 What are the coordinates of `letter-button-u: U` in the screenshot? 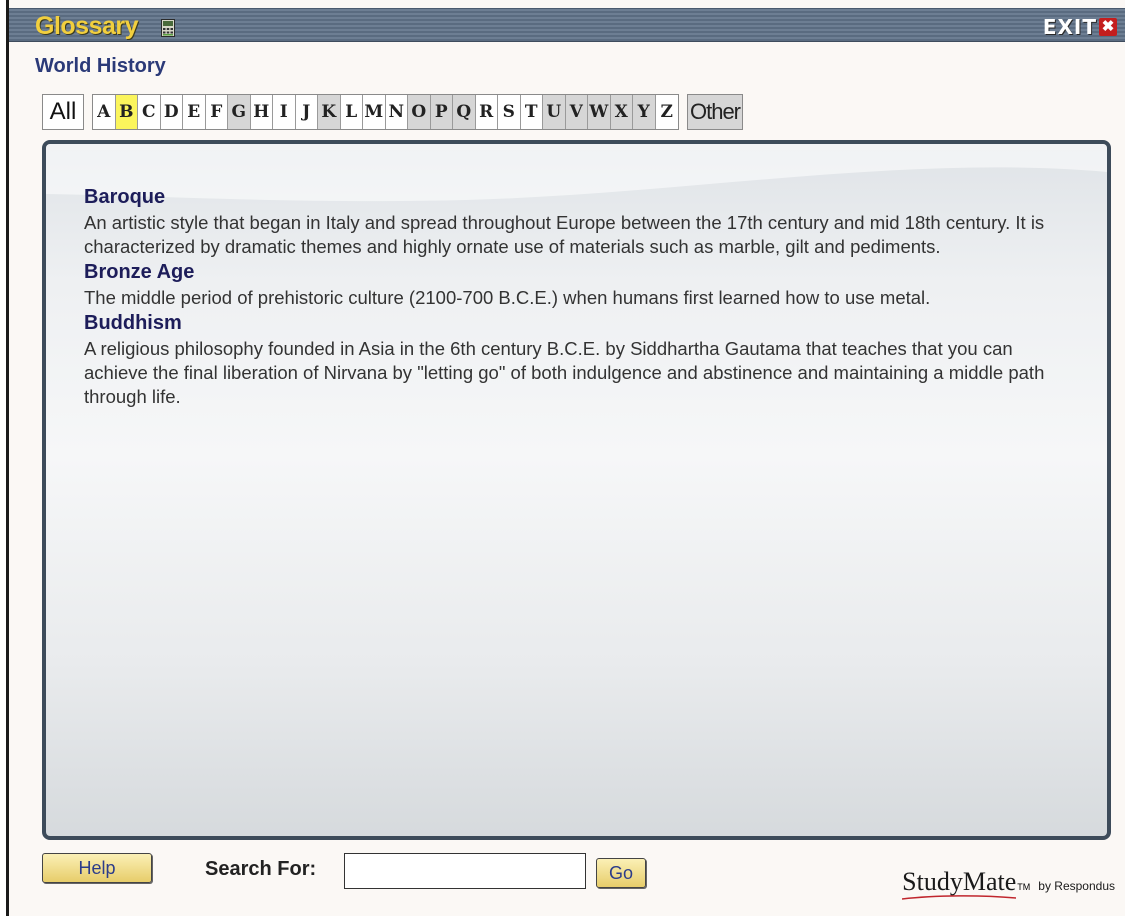 It's located at (554, 112).